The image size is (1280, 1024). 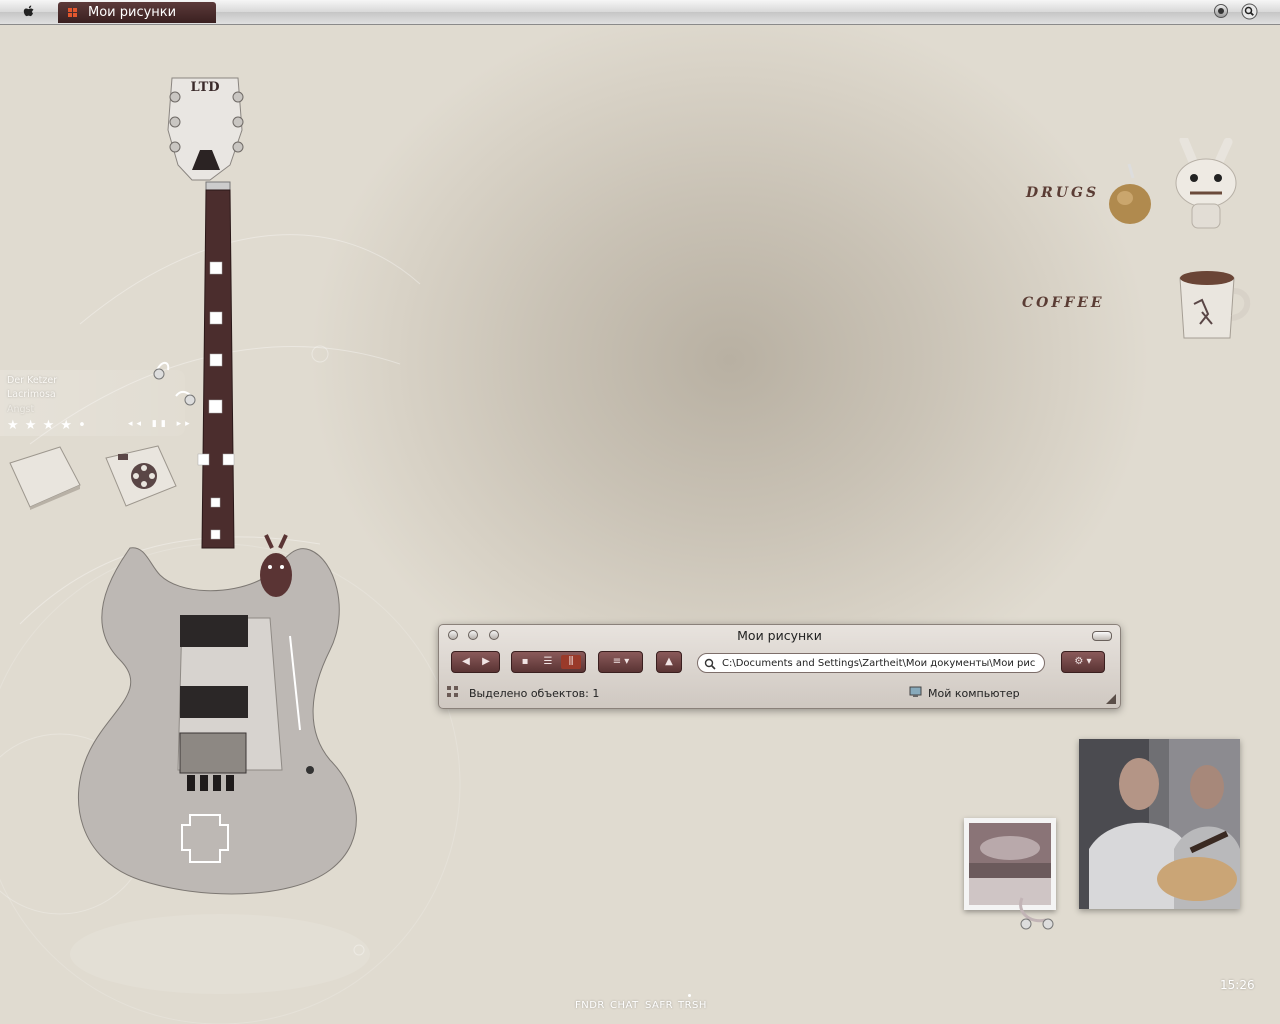 I want to click on list-view-icon: ☰, so click(x=548, y=662).